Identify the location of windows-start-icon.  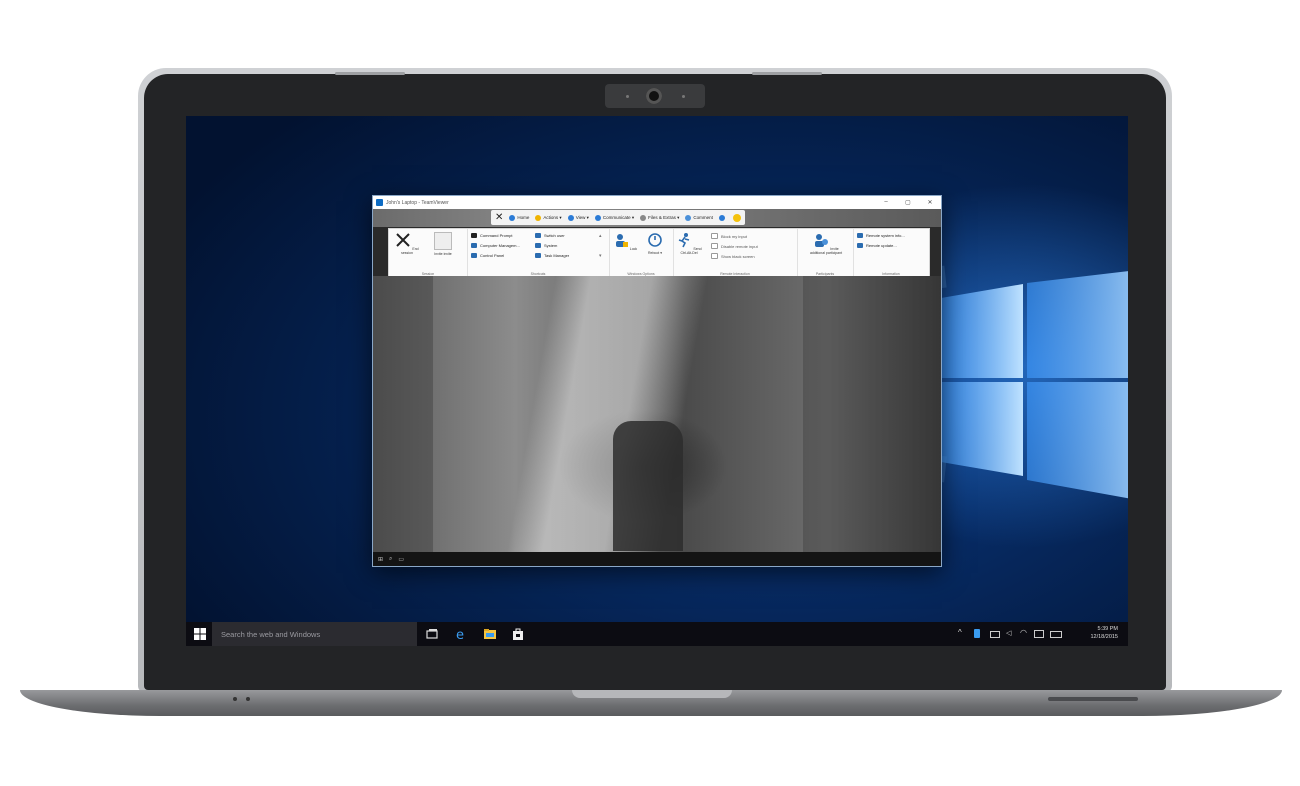
(200, 634).